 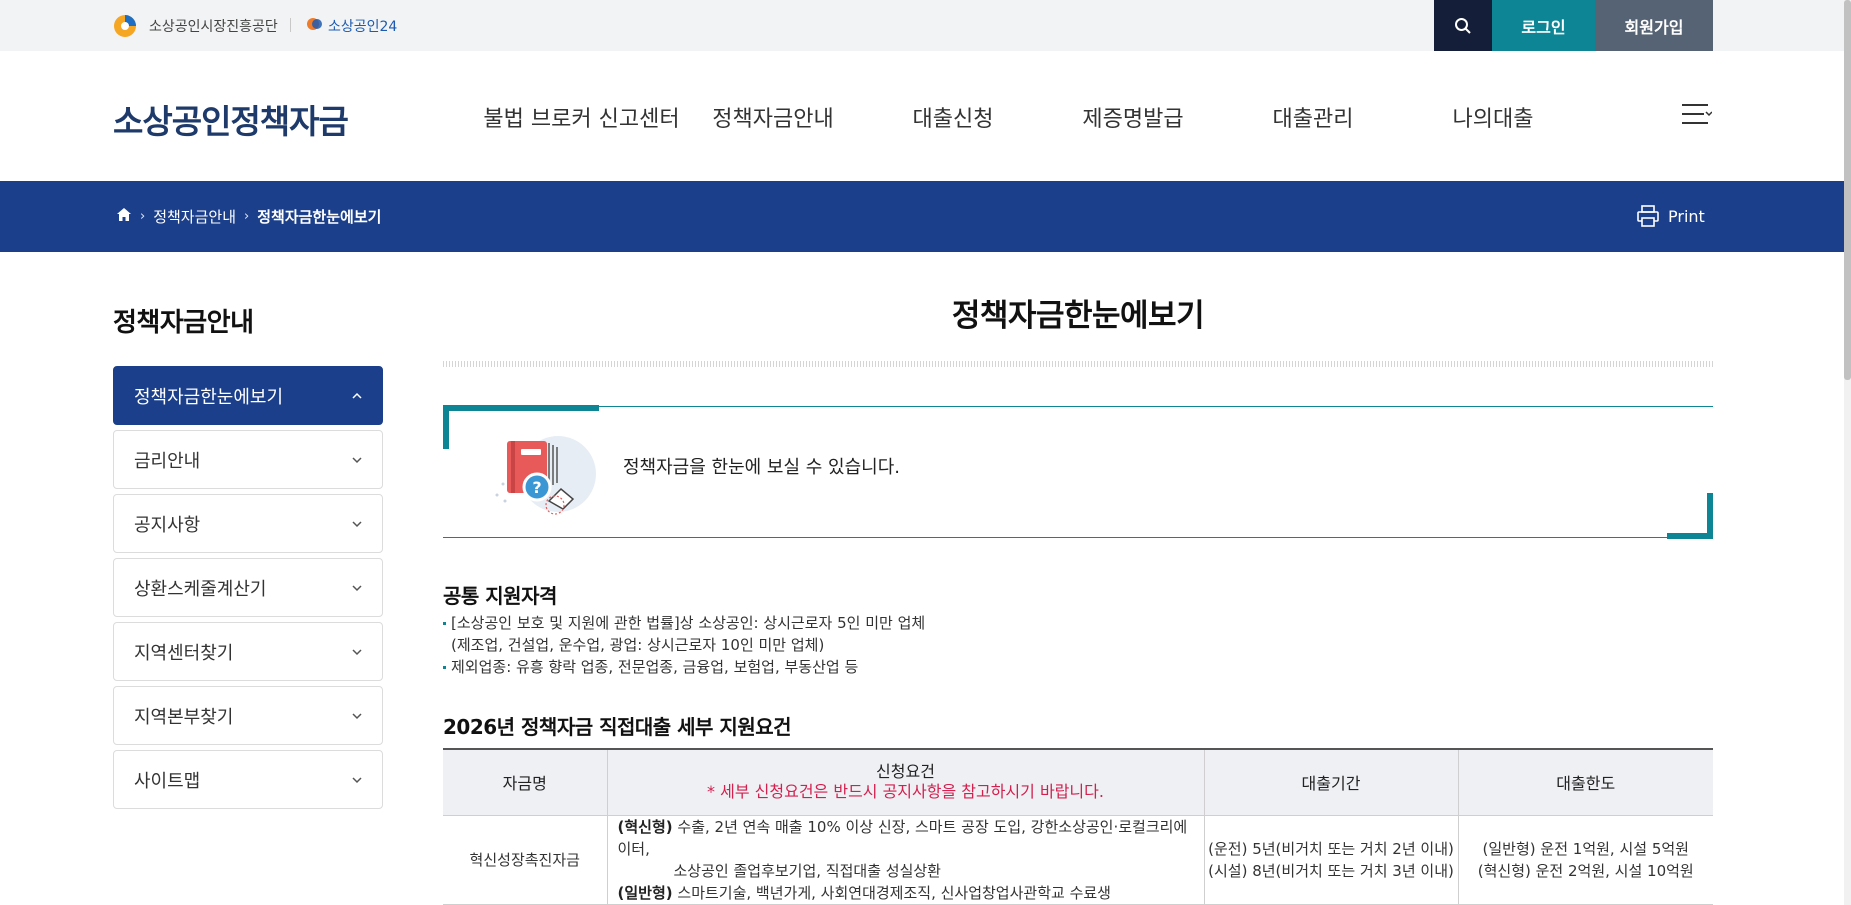 I want to click on nav-loan-manage: 대출관리, so click(x=1313, y=117).